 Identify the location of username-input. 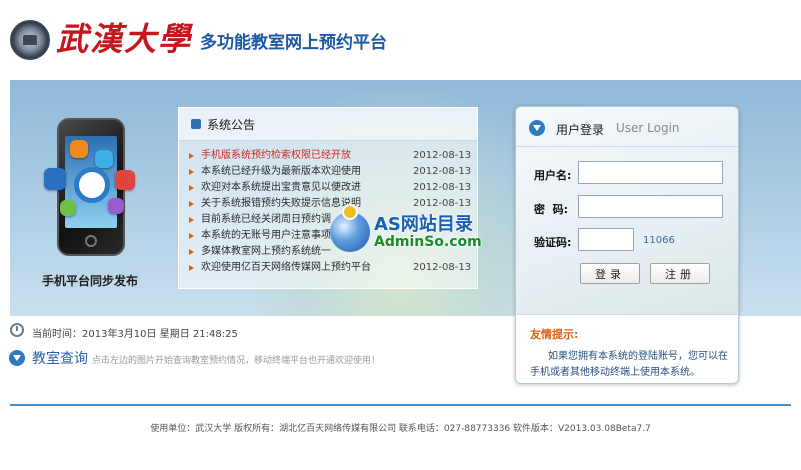
(650, 172).